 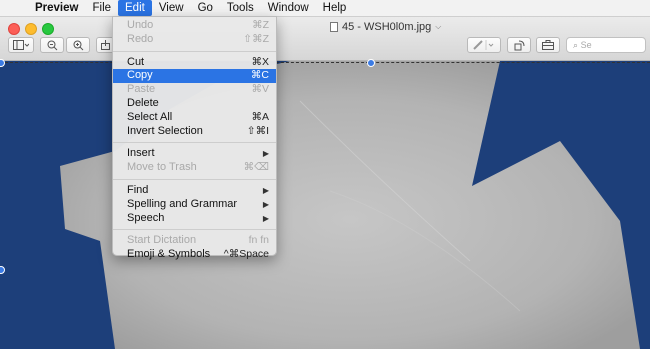 I want to click on search-field: ⌕ Se, so click(x=606, y=45).